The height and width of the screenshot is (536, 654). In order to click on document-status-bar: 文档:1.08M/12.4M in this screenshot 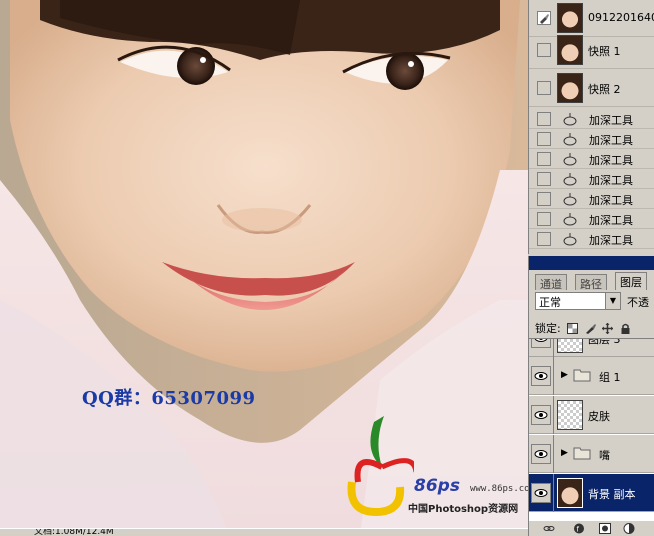, I will do `click(264, 532)`.